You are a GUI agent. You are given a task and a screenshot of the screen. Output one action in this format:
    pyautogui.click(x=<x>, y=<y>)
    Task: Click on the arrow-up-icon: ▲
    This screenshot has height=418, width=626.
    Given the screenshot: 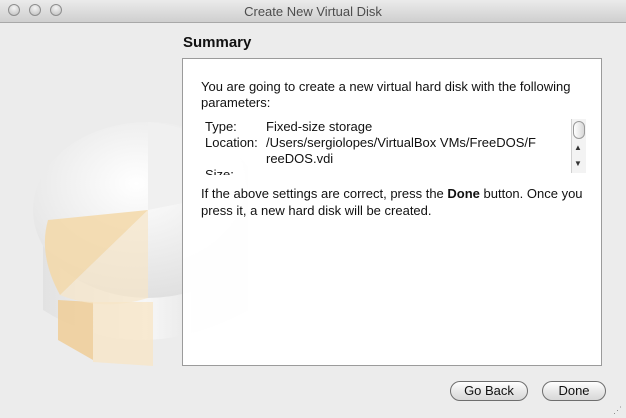 What is the action you would take?
    pyautogui.click(x=578, y=148)
    